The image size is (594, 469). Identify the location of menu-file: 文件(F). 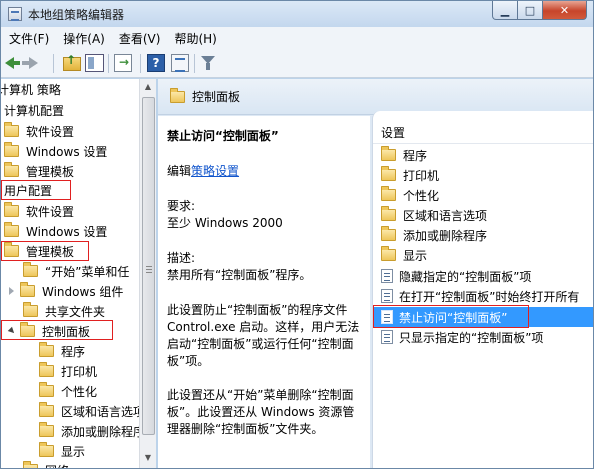
(28, 38).